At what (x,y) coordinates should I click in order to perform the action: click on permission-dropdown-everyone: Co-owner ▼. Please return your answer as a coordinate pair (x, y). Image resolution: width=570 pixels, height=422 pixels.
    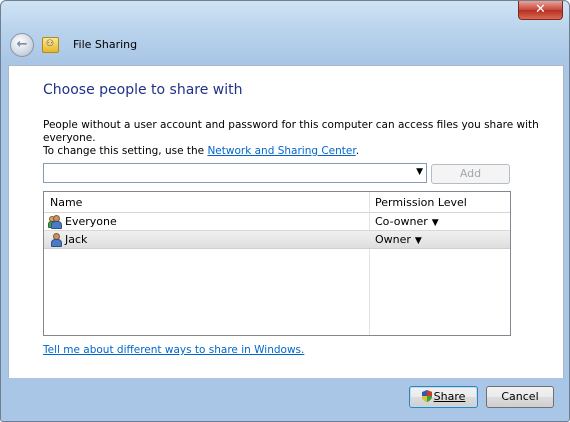
    Looking at the image, I should click on (407, 221).